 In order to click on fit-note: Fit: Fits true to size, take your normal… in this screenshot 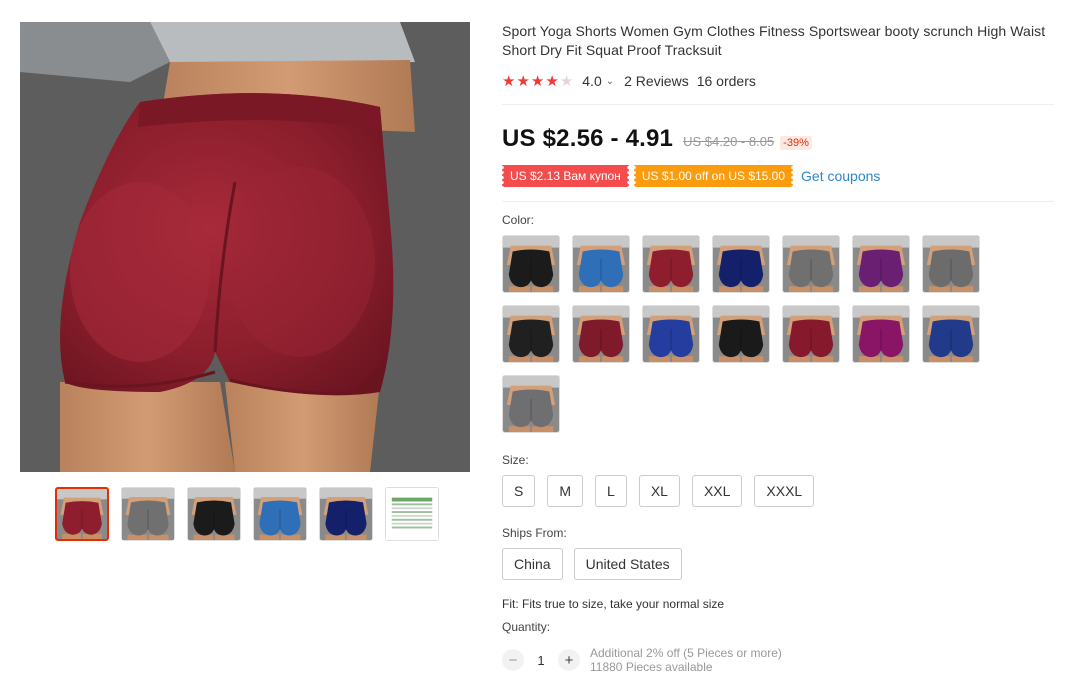, I will do `click(613, 604)`.